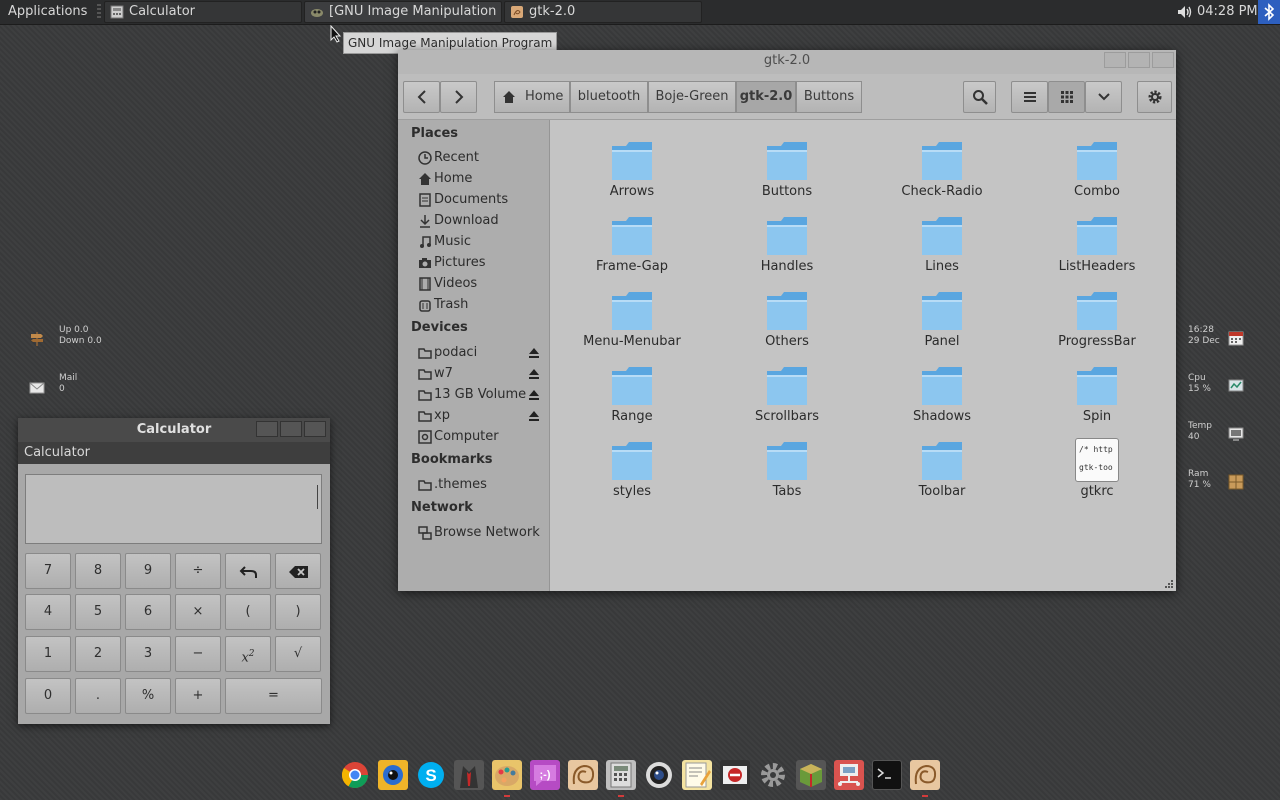  Describe the element at coordinates (583, 775) in the screenshot. I see `shell-icon` at that location.